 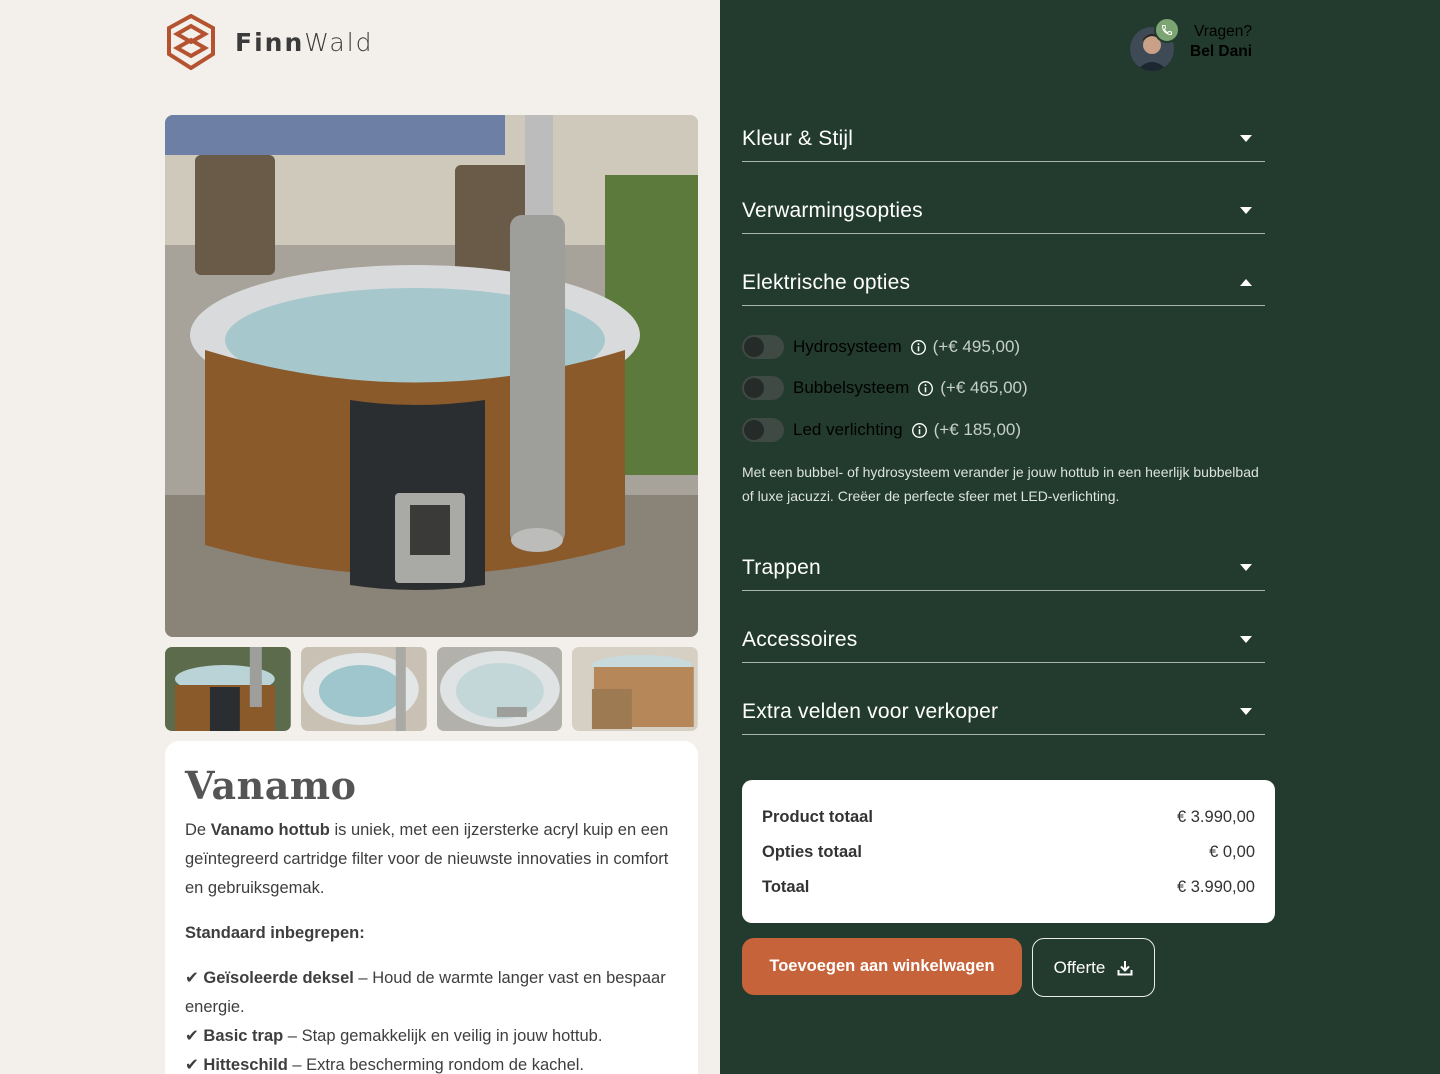 I want to click on accordion-trappen: Trappen, so click(x=1003, y=568).